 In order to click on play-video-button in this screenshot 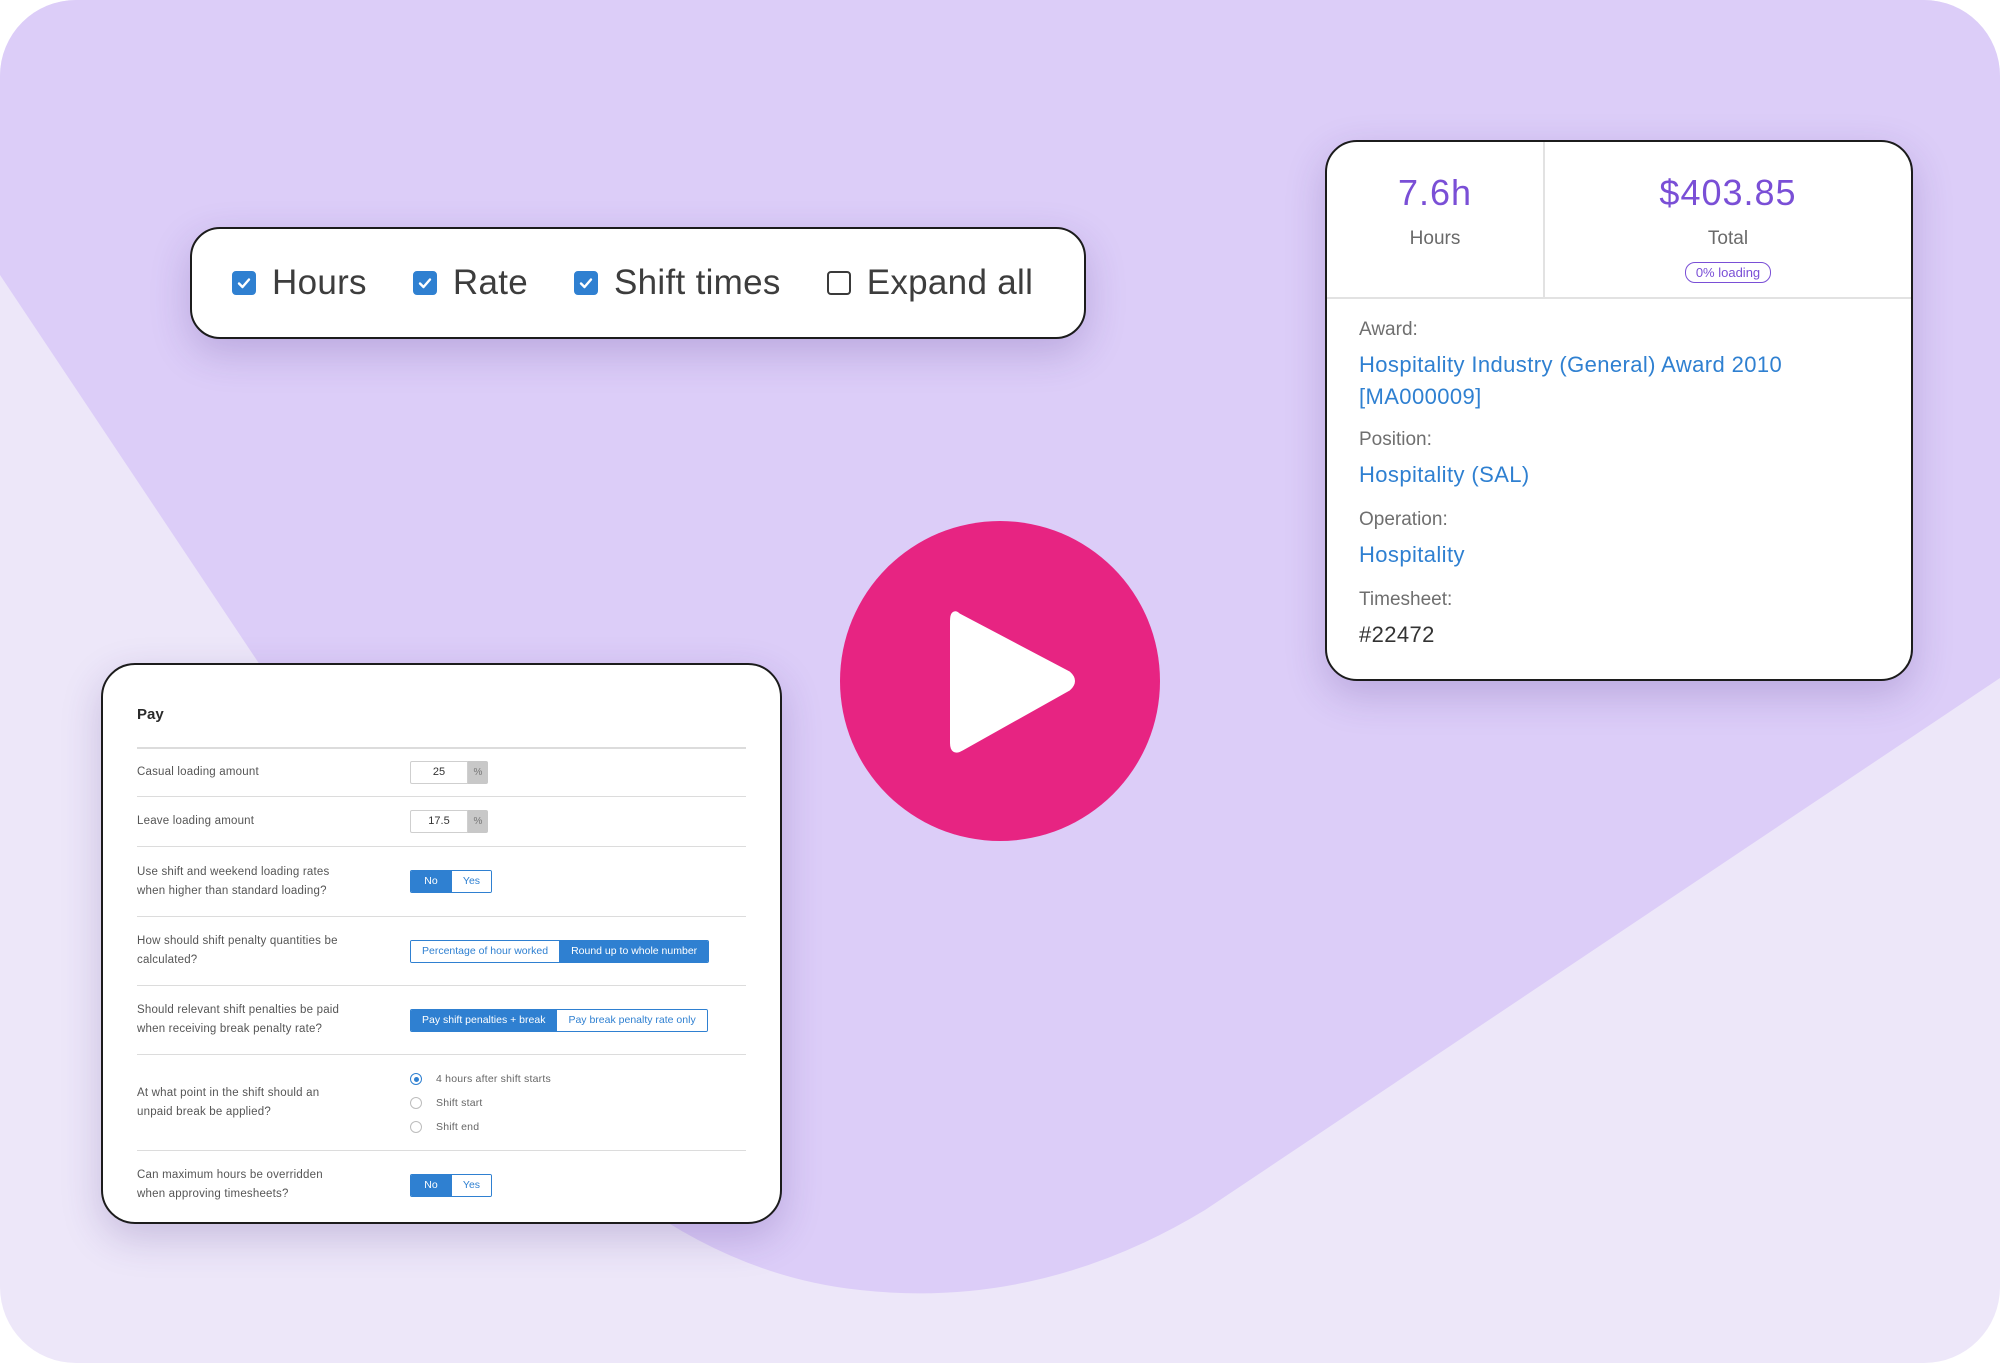, I will do `click(1000, 681)`.